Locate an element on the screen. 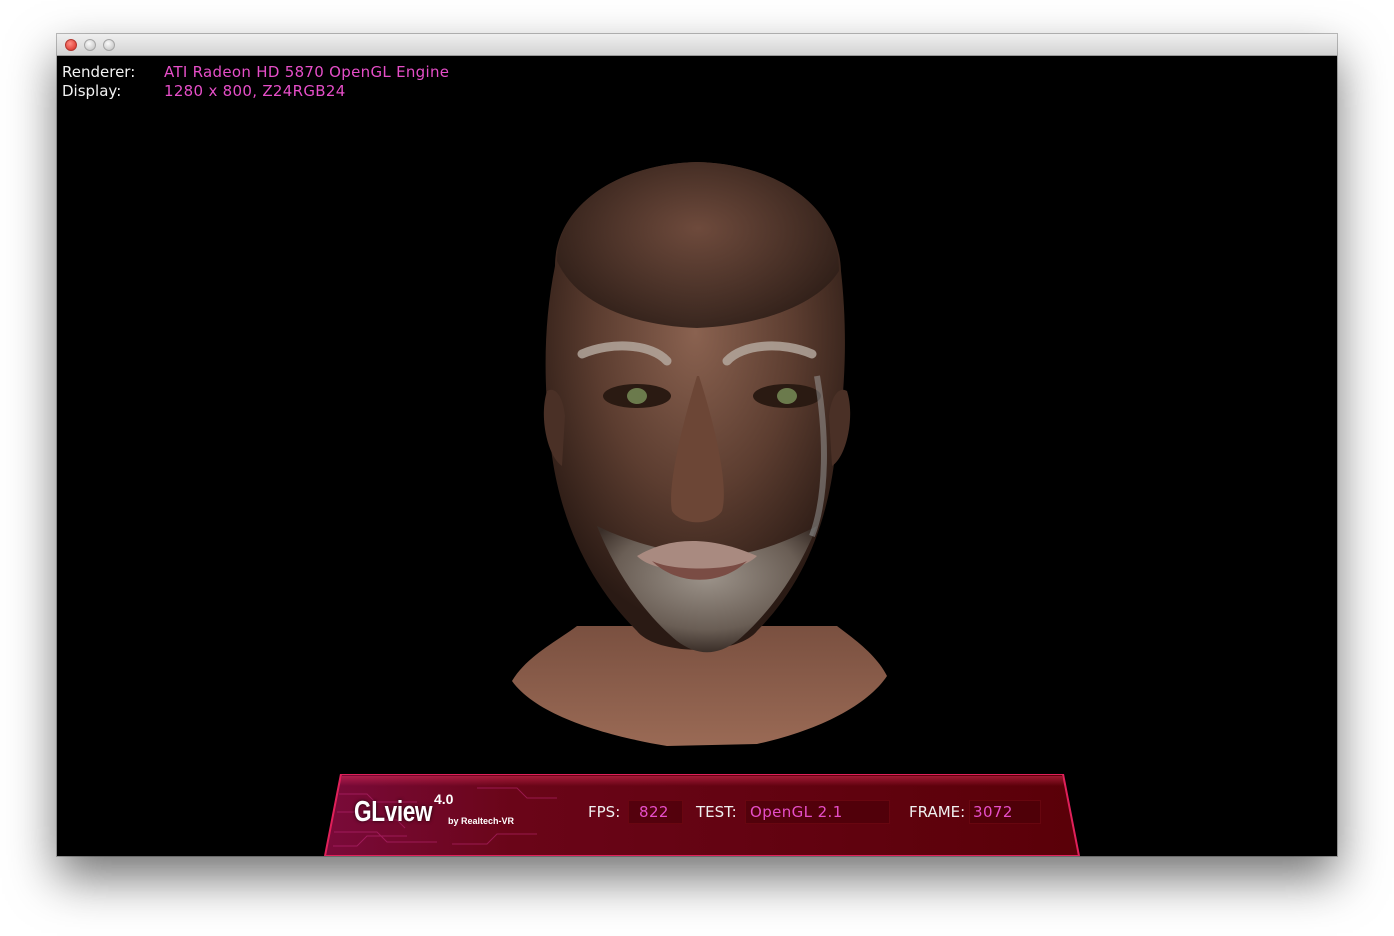  glview-logo-byline: by Realtech-VR is located at coordinates (481, 821).